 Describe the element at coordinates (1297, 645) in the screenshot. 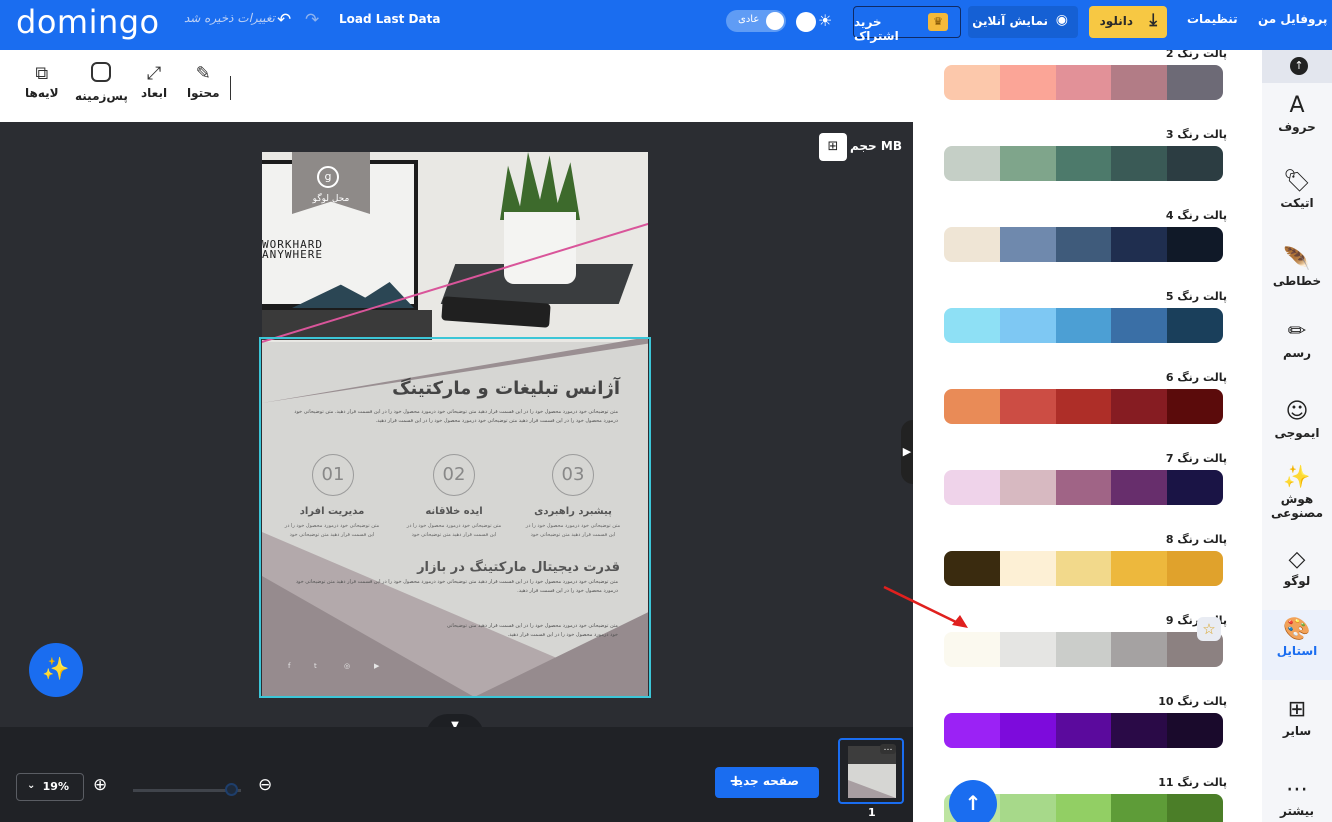

I see `sidebar-item: 🎨 استایل` at that location.